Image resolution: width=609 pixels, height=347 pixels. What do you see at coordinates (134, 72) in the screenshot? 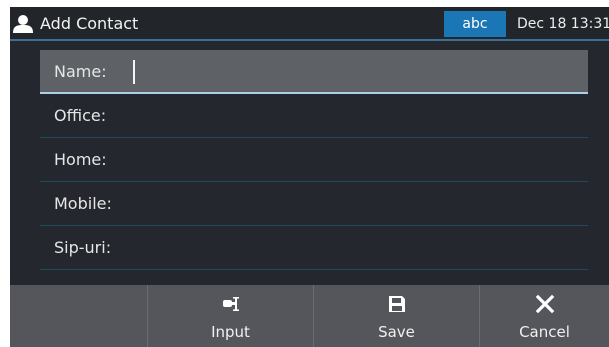
I see `text-cursor` at bounding box center [134, 72].